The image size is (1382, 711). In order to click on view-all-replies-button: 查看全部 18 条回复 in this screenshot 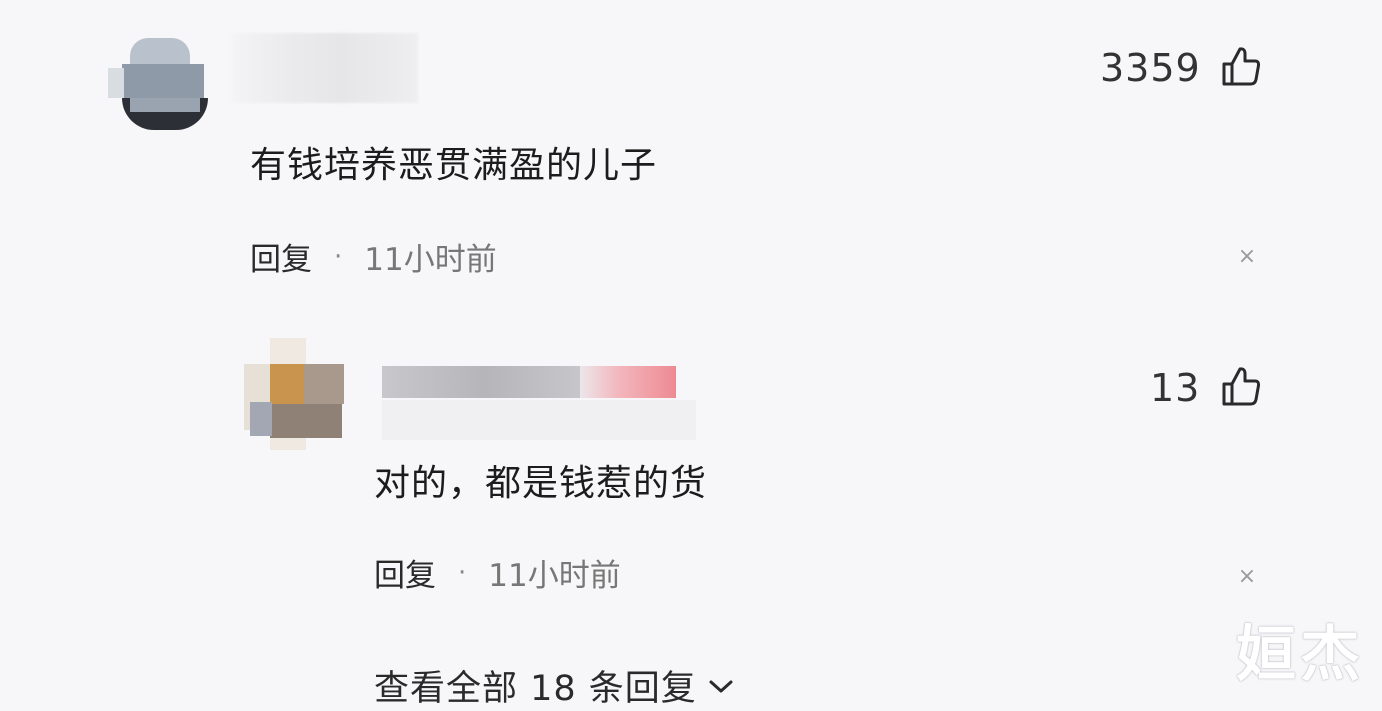, I will do `click(554, 685)`.